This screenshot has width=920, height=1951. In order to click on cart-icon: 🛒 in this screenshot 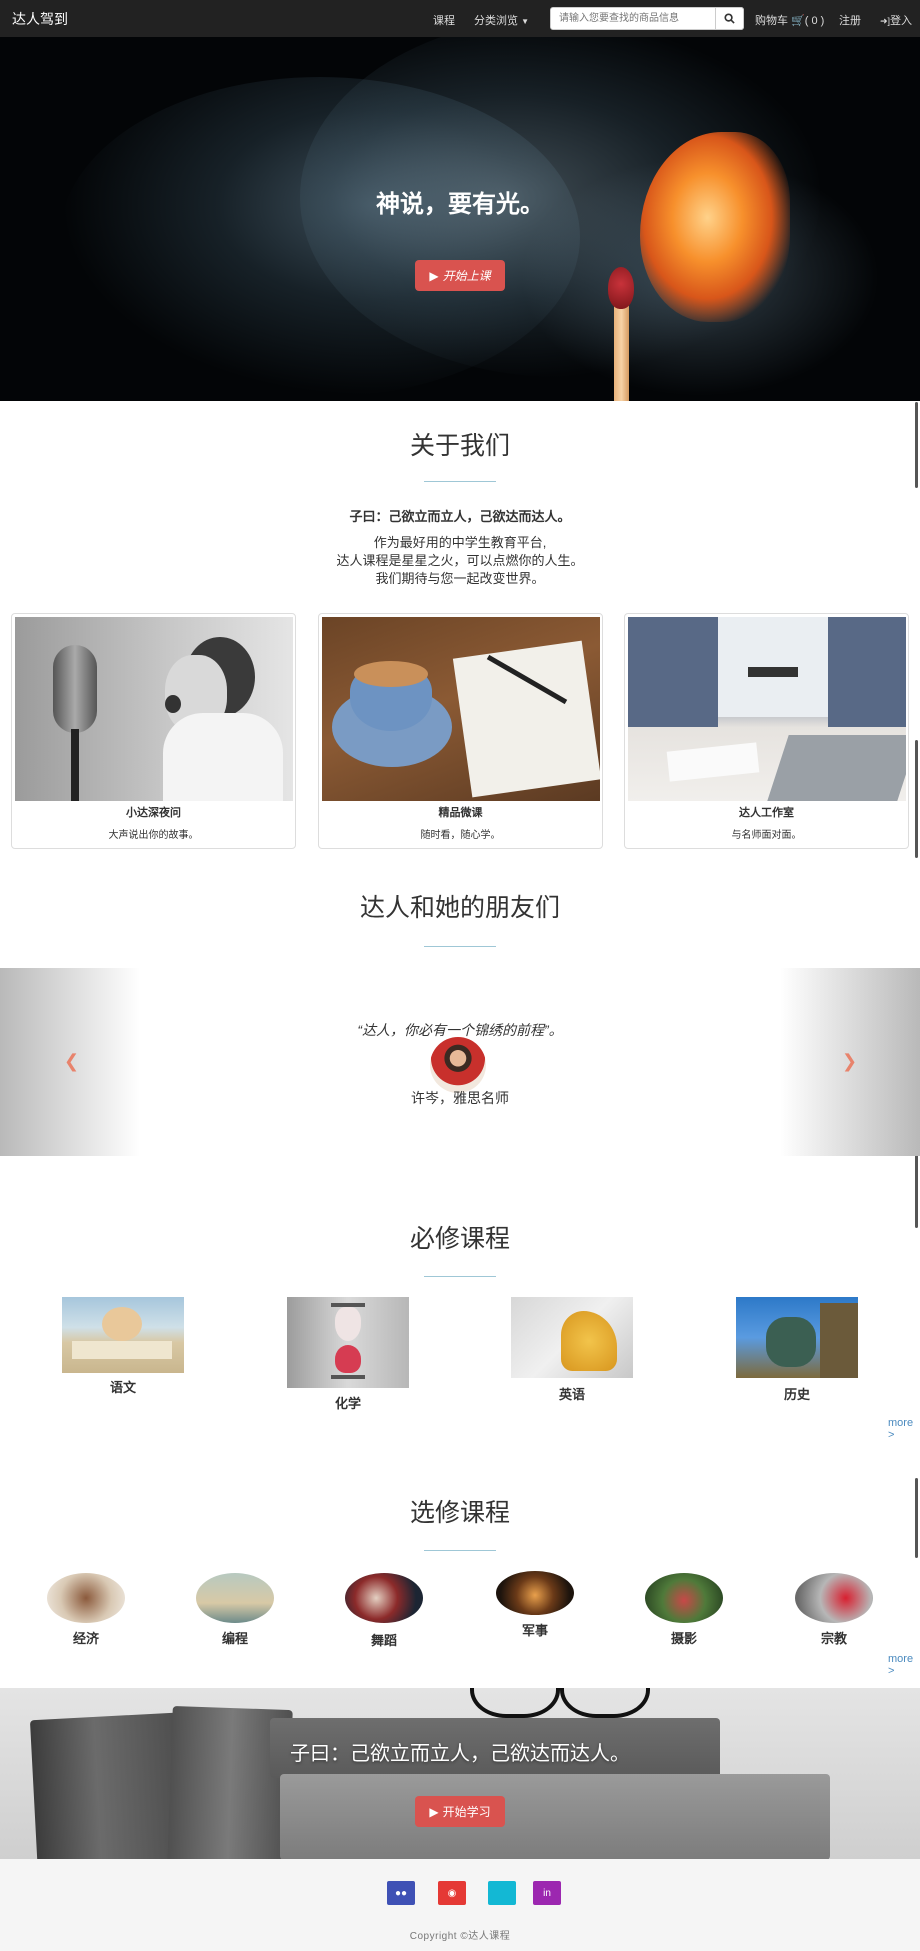, I will do `click(798, 21)`.